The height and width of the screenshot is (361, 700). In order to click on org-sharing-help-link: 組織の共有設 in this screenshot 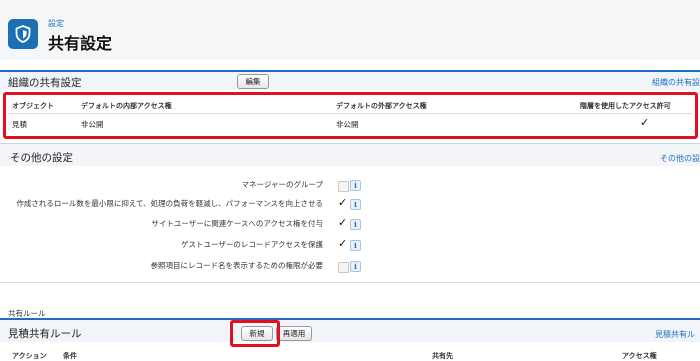, I will do `click(676, 82)`.